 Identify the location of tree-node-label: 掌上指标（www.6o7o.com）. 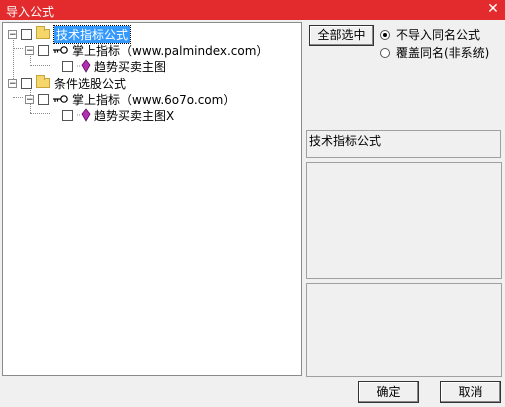
(153, 99).